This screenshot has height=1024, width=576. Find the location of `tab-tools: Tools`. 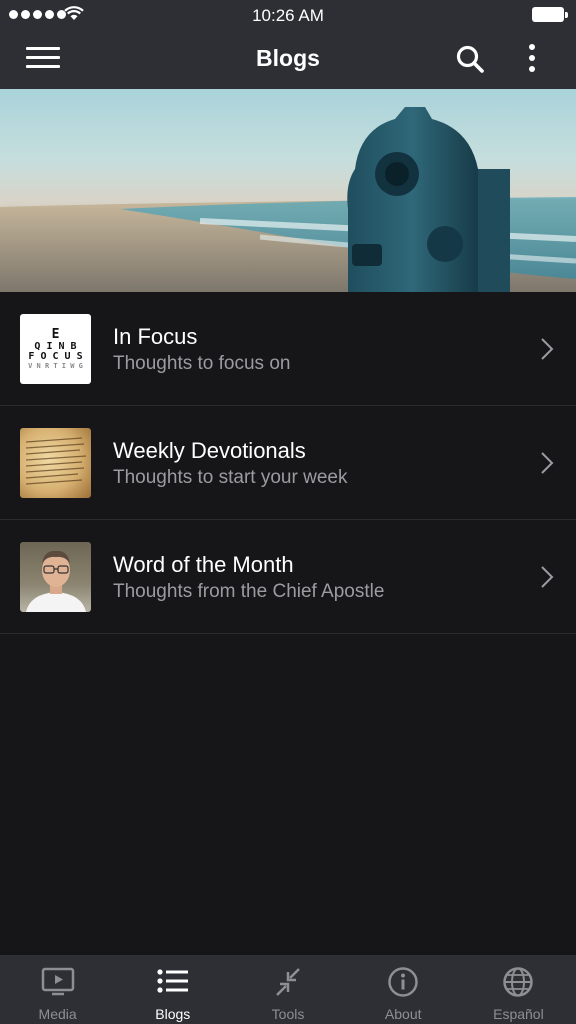

tab-tools: Tools is located at coordinates (287, 989).